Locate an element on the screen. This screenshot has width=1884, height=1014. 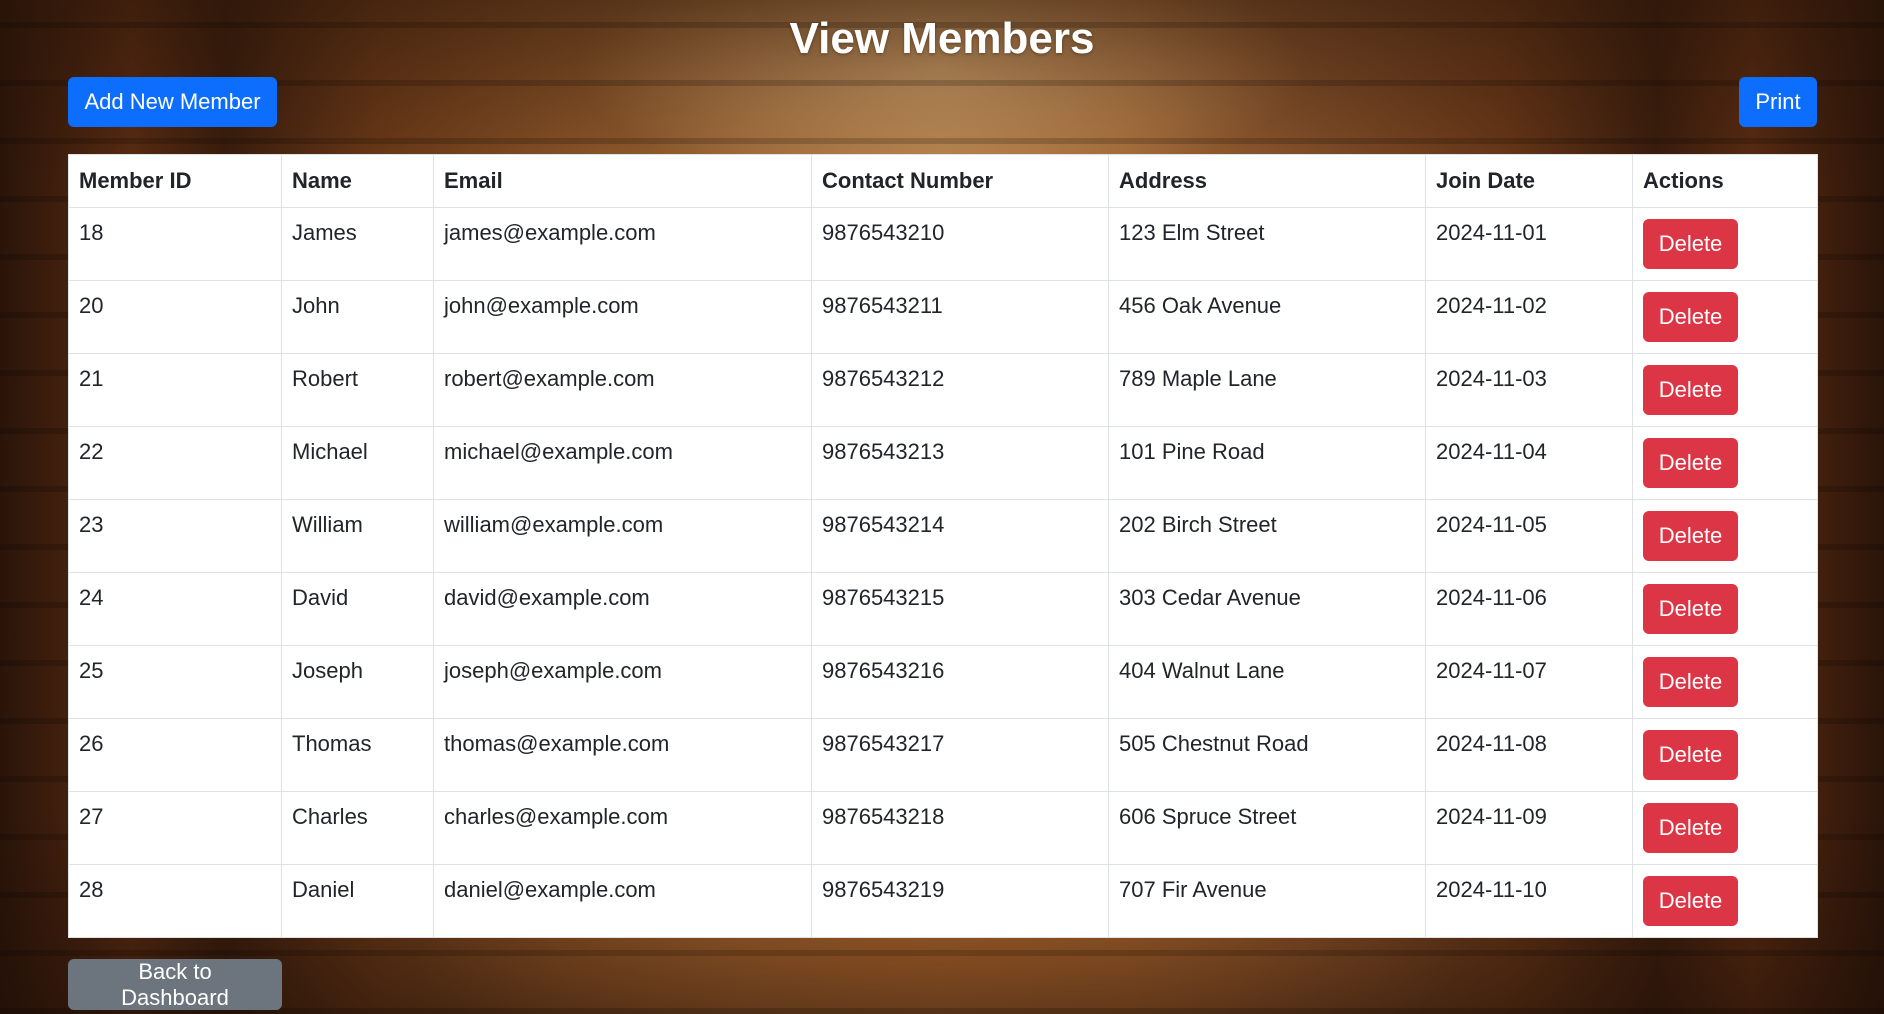
cell-contact-number: 9876543210 is located at coordinates (960, 244).